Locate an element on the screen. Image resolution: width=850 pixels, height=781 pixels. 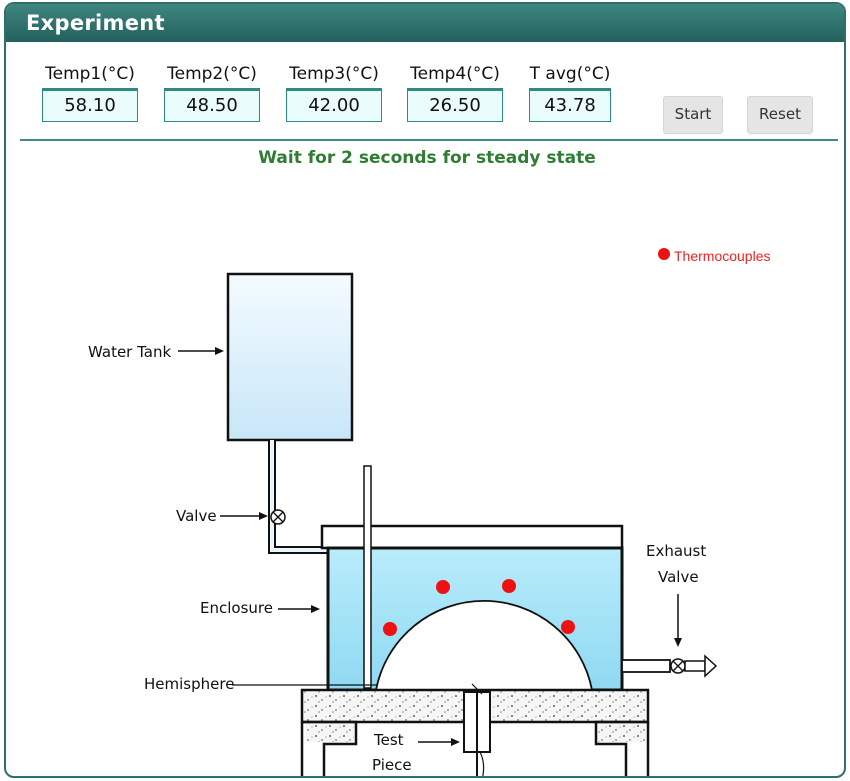
valve-label: Valve is located at coordinates (196, 516).